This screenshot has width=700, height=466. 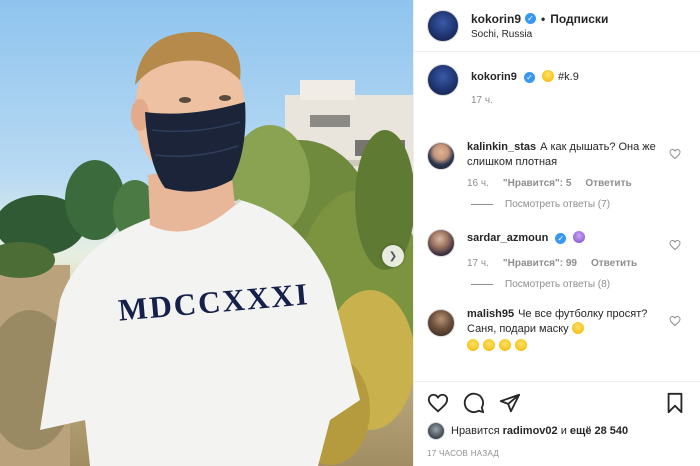 I want to click on view-replies-label: Посмотреть ответы (8), so click(x=558, y=284).